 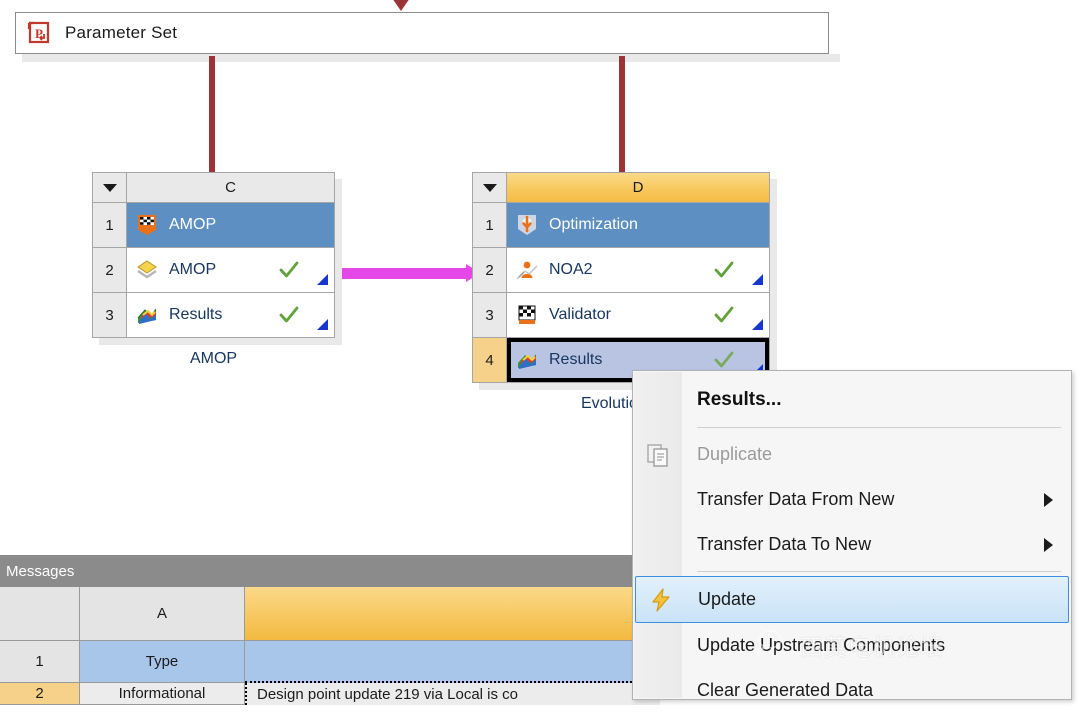 I want to click on block-header-d: D, so click(x=621, y=188).